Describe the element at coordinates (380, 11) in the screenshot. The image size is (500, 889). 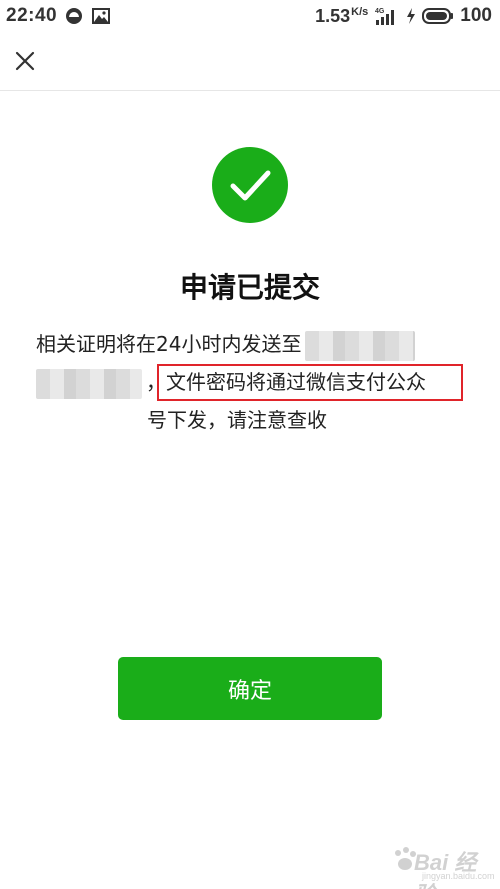
I see `network-type-label: 4G` at that location.